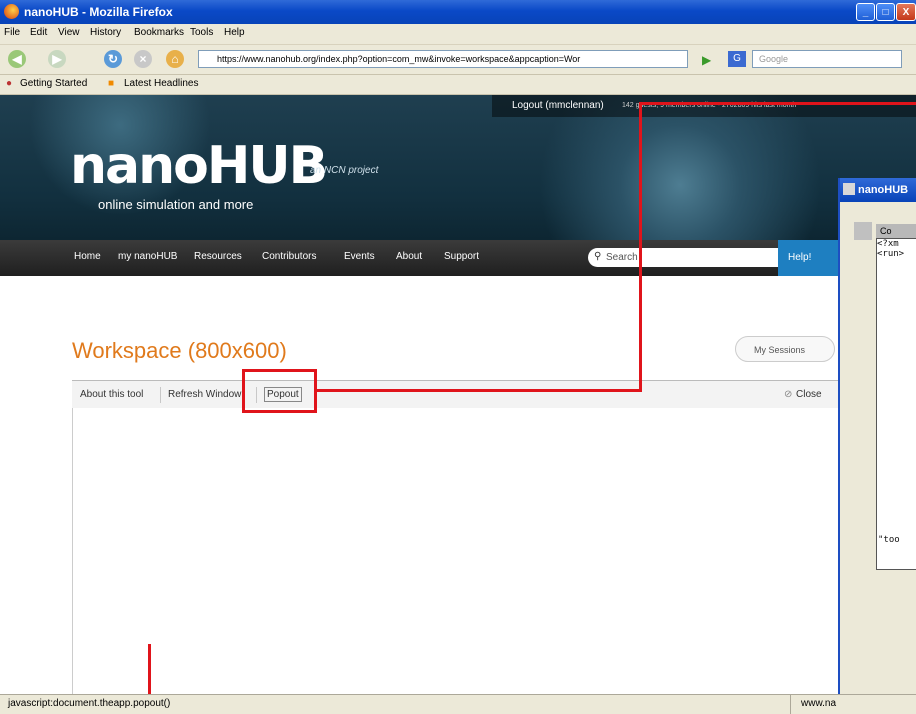  Describe the element at coordinates (179, 350) in the screenshot. I see `page-title: Workspace (800x600)` at that location.